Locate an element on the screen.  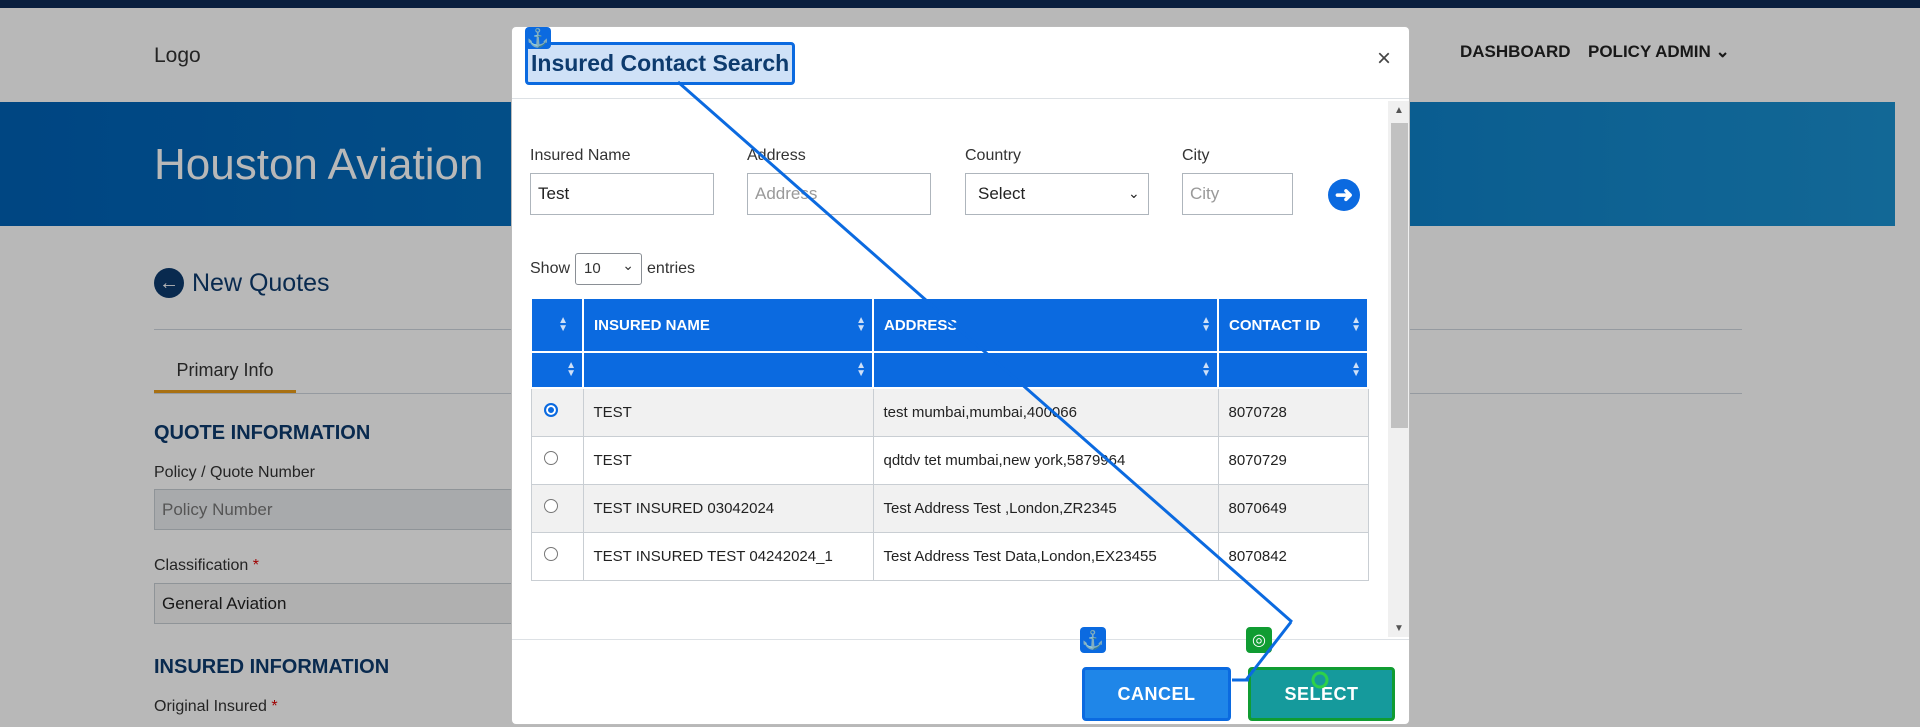
table-filter-row: ▲ ▼ ▲ ▼ ▲ ▼ ▲ ▼ is located at coordinates (949, 370).